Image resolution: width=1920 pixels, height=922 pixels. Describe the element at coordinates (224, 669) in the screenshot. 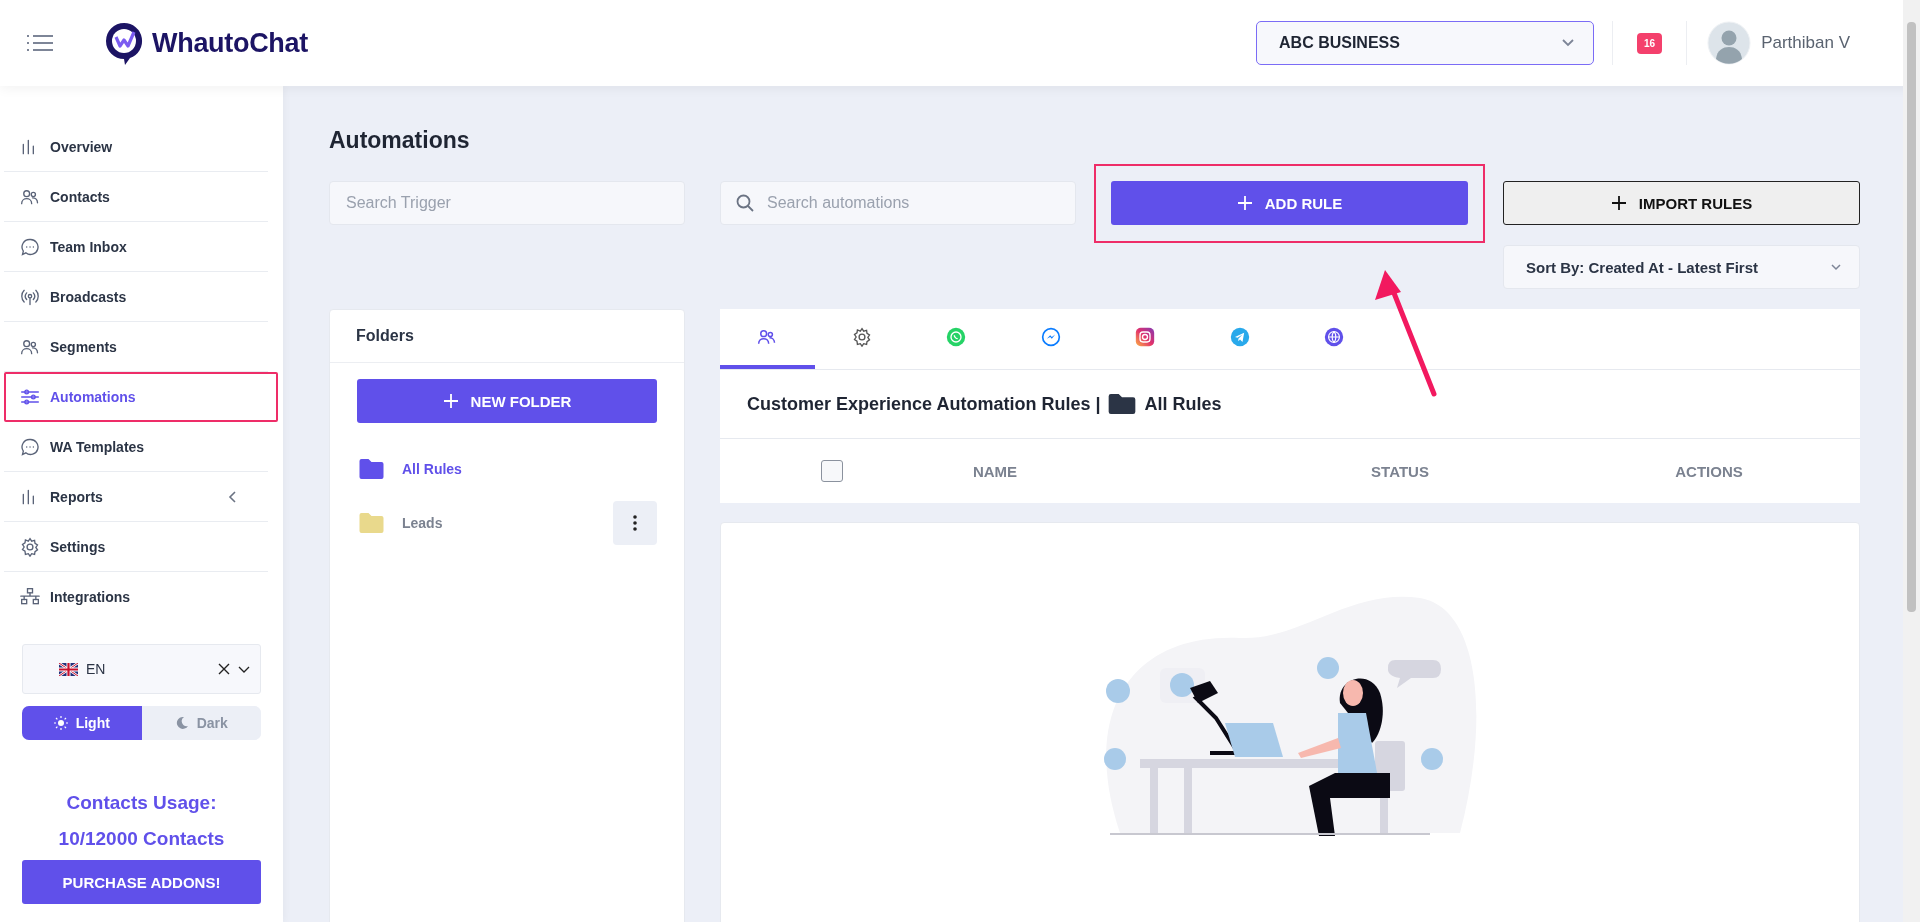

I see `close-icon` at that location.